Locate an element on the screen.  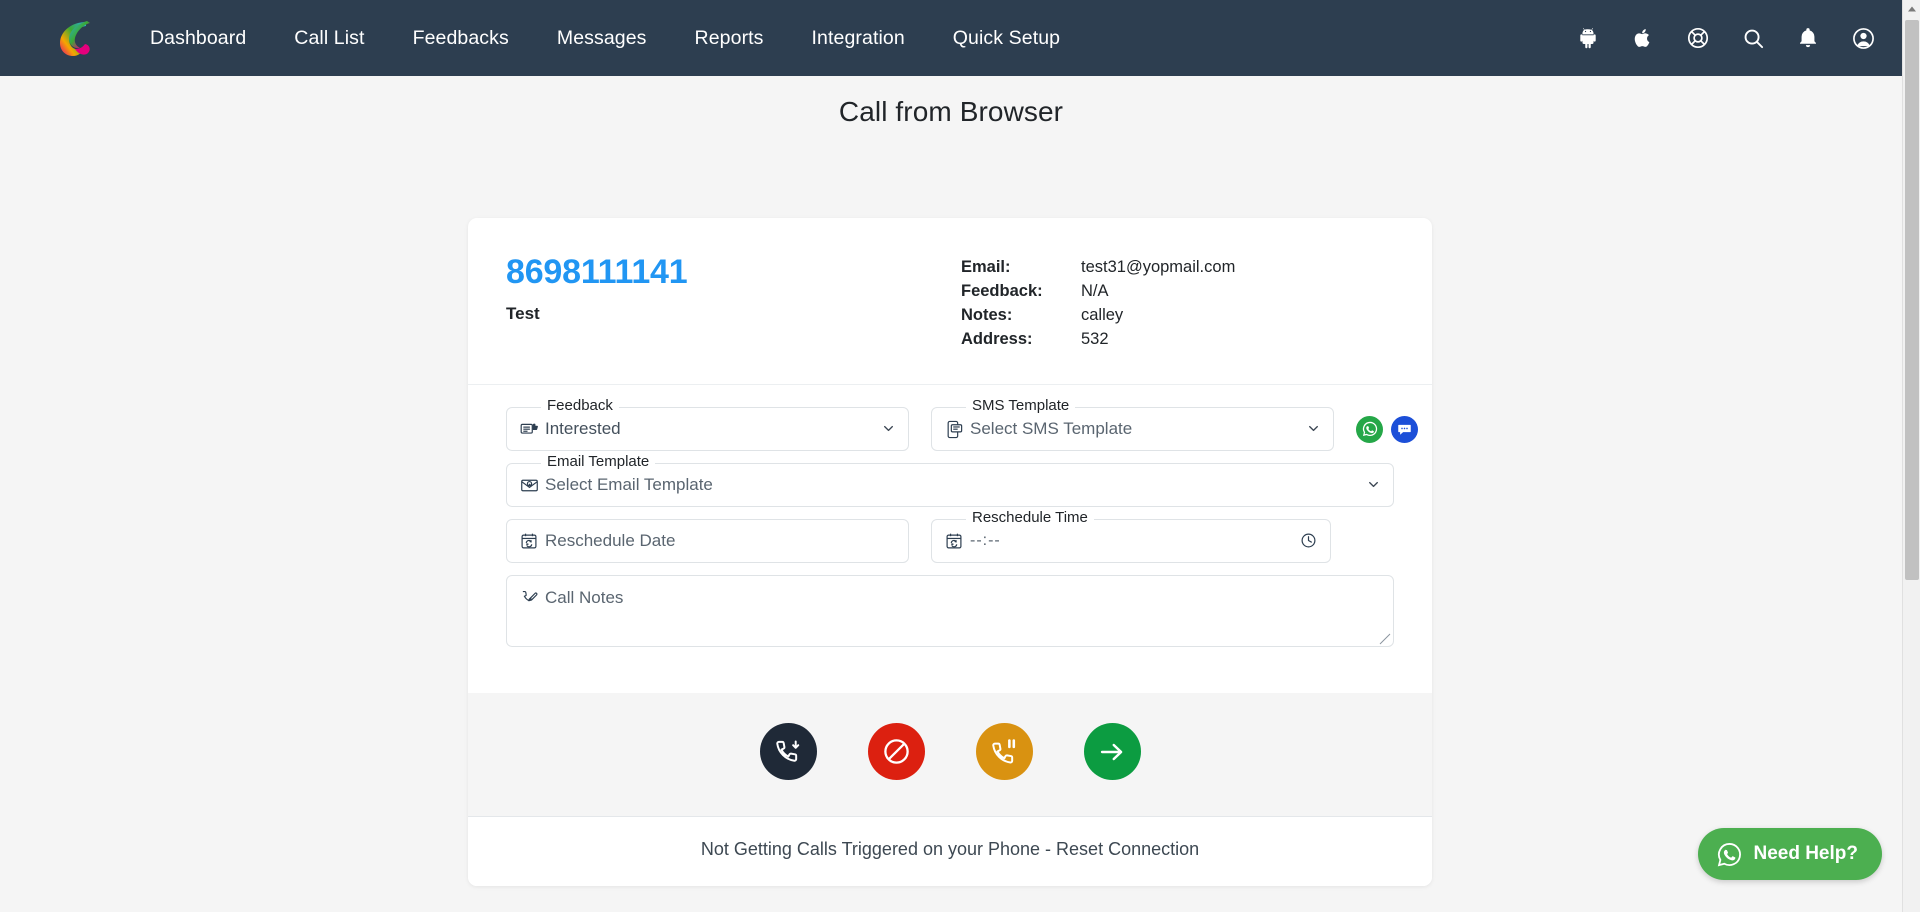
detail-row-feedback: Feedback: N/A is located at coordinates (1177, 291).